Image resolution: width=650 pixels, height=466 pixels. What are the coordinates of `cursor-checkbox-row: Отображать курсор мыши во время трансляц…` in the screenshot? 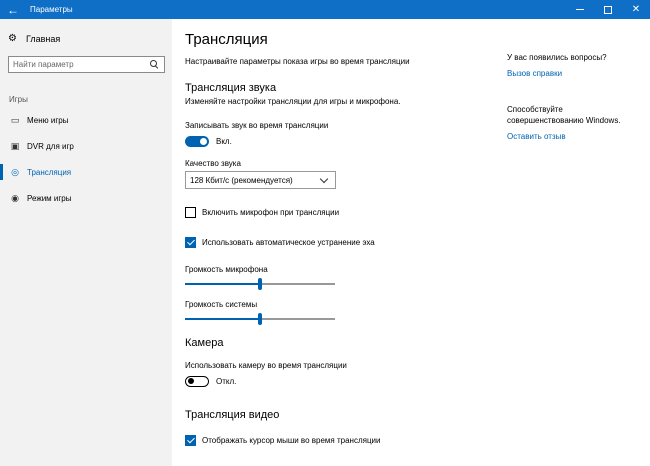 It's located at (282, 440).